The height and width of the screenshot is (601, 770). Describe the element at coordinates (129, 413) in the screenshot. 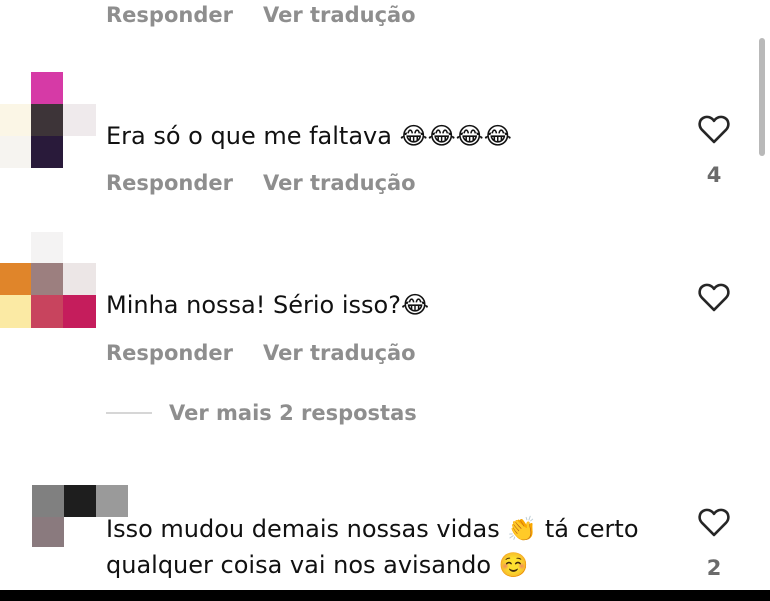

I see `view-more-divider` at that location.